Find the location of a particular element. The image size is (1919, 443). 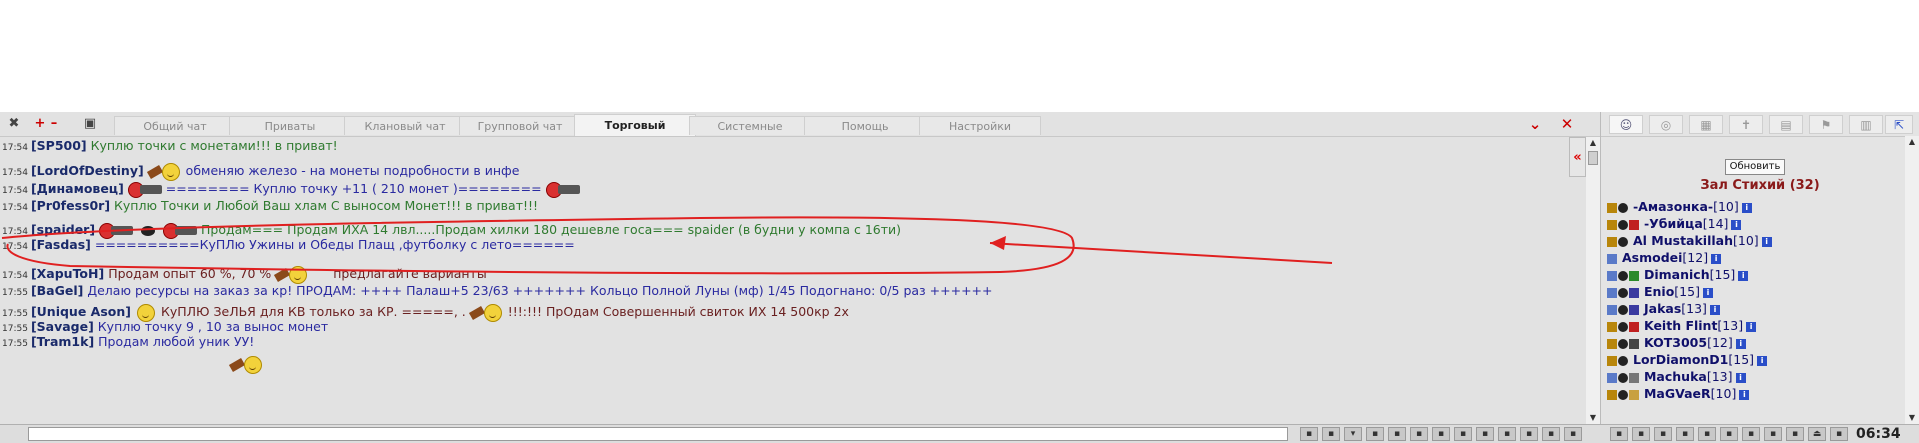

message-nick: [Pr0fess0r] is located at coordinates (70, 205).